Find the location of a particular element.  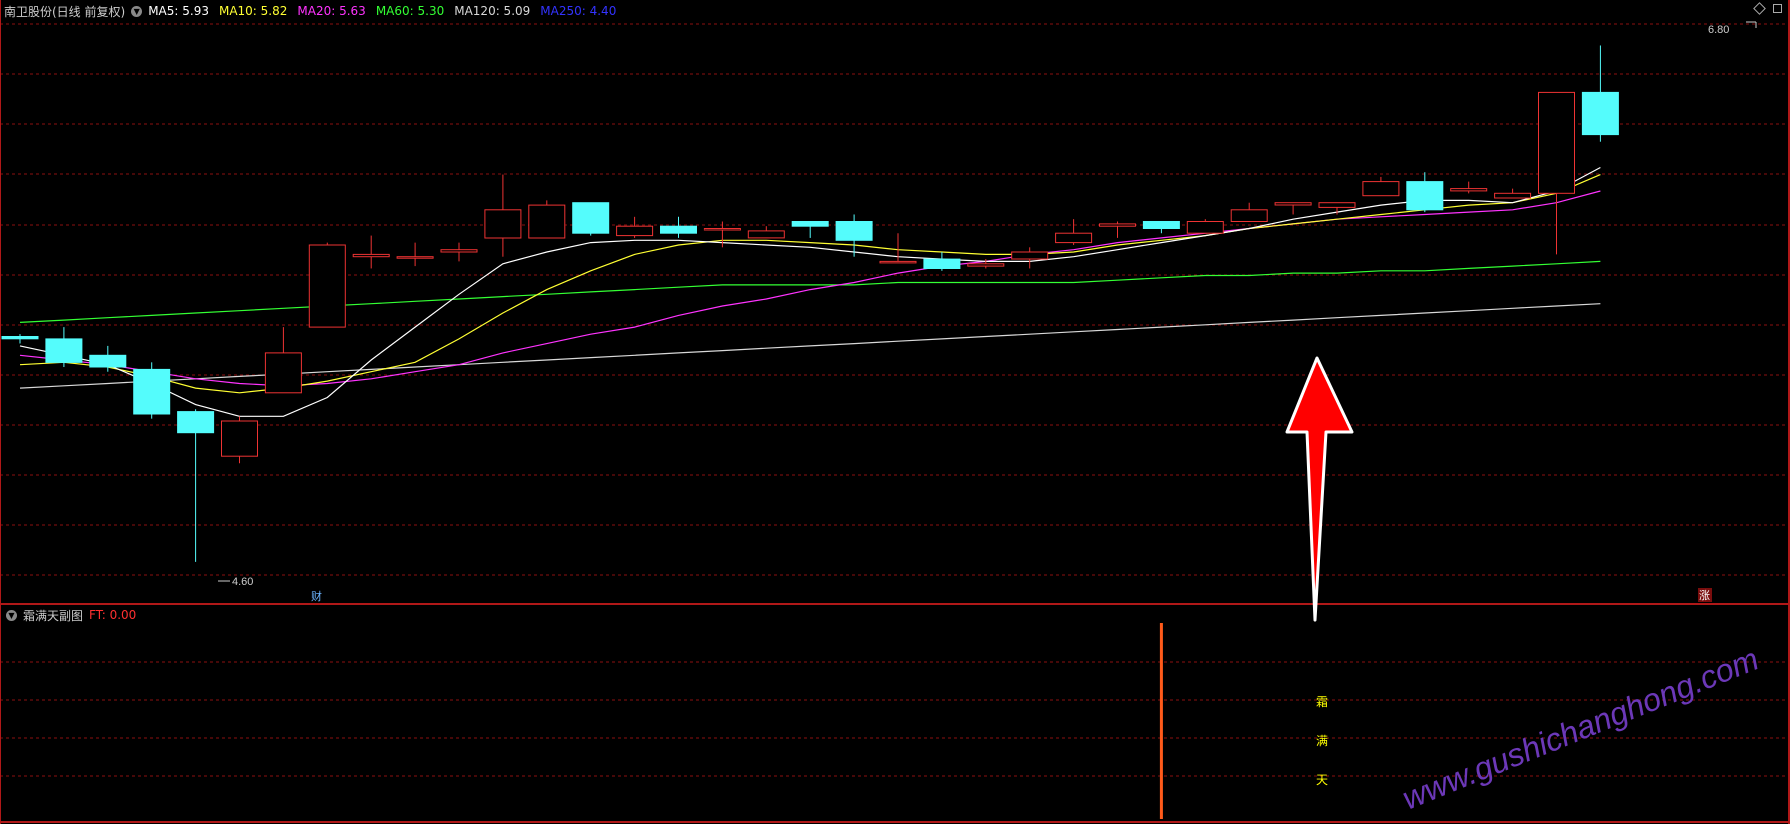

signal-char-3: 天 is located at coordinates (1322, 780).